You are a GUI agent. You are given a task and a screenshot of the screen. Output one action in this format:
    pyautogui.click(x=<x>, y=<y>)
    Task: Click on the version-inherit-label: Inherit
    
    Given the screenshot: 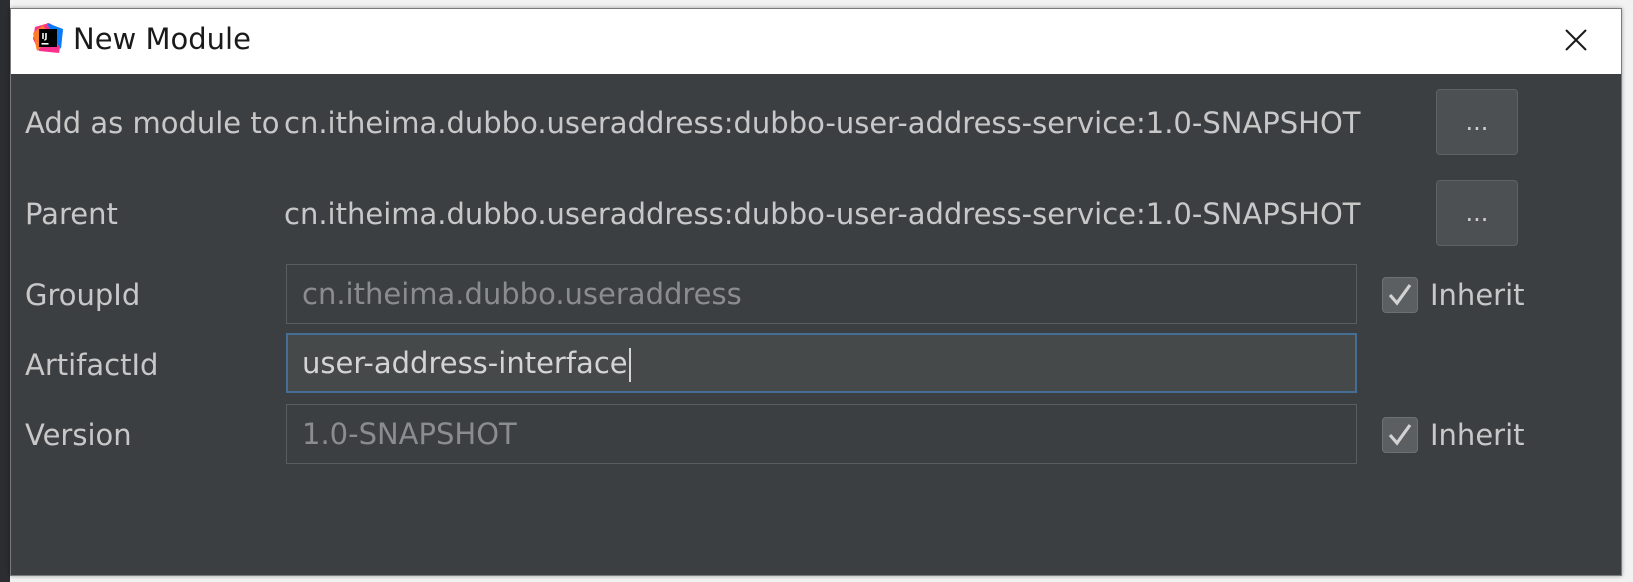 What is the action you would take?
    pyautogui.click(x=1477, y=435)
    